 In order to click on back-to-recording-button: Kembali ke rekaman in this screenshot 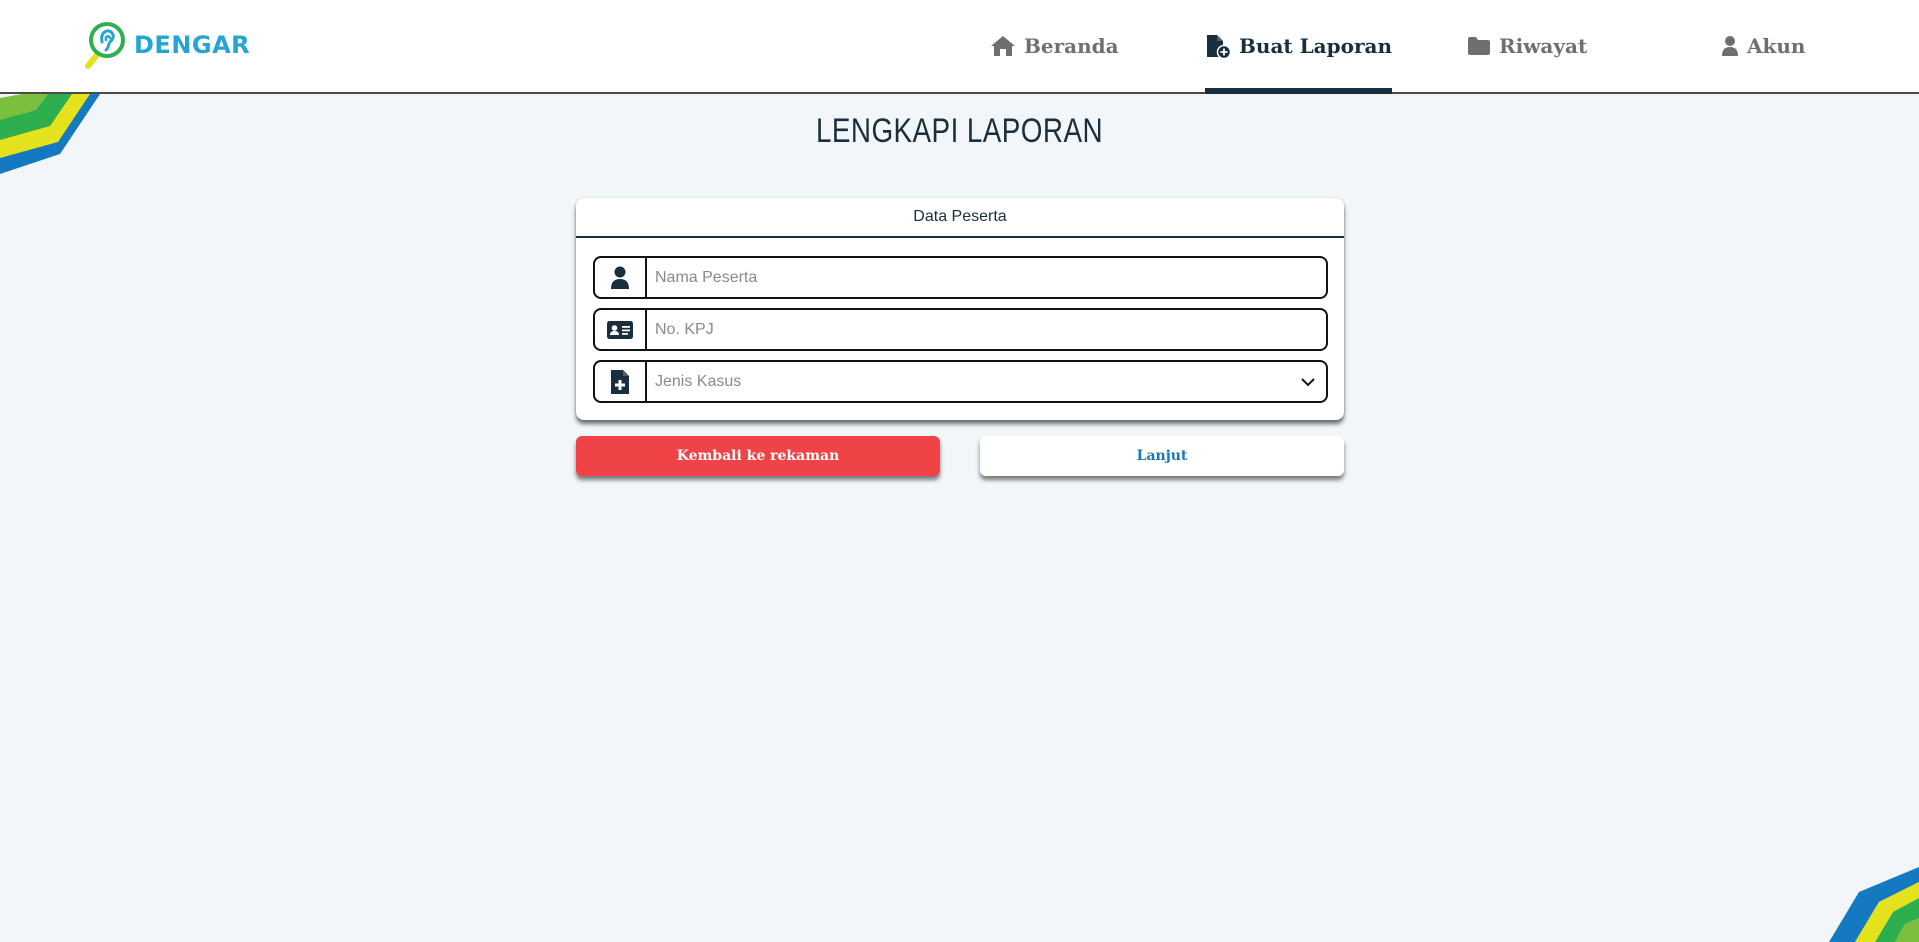, I will do `click(758, 456)`.